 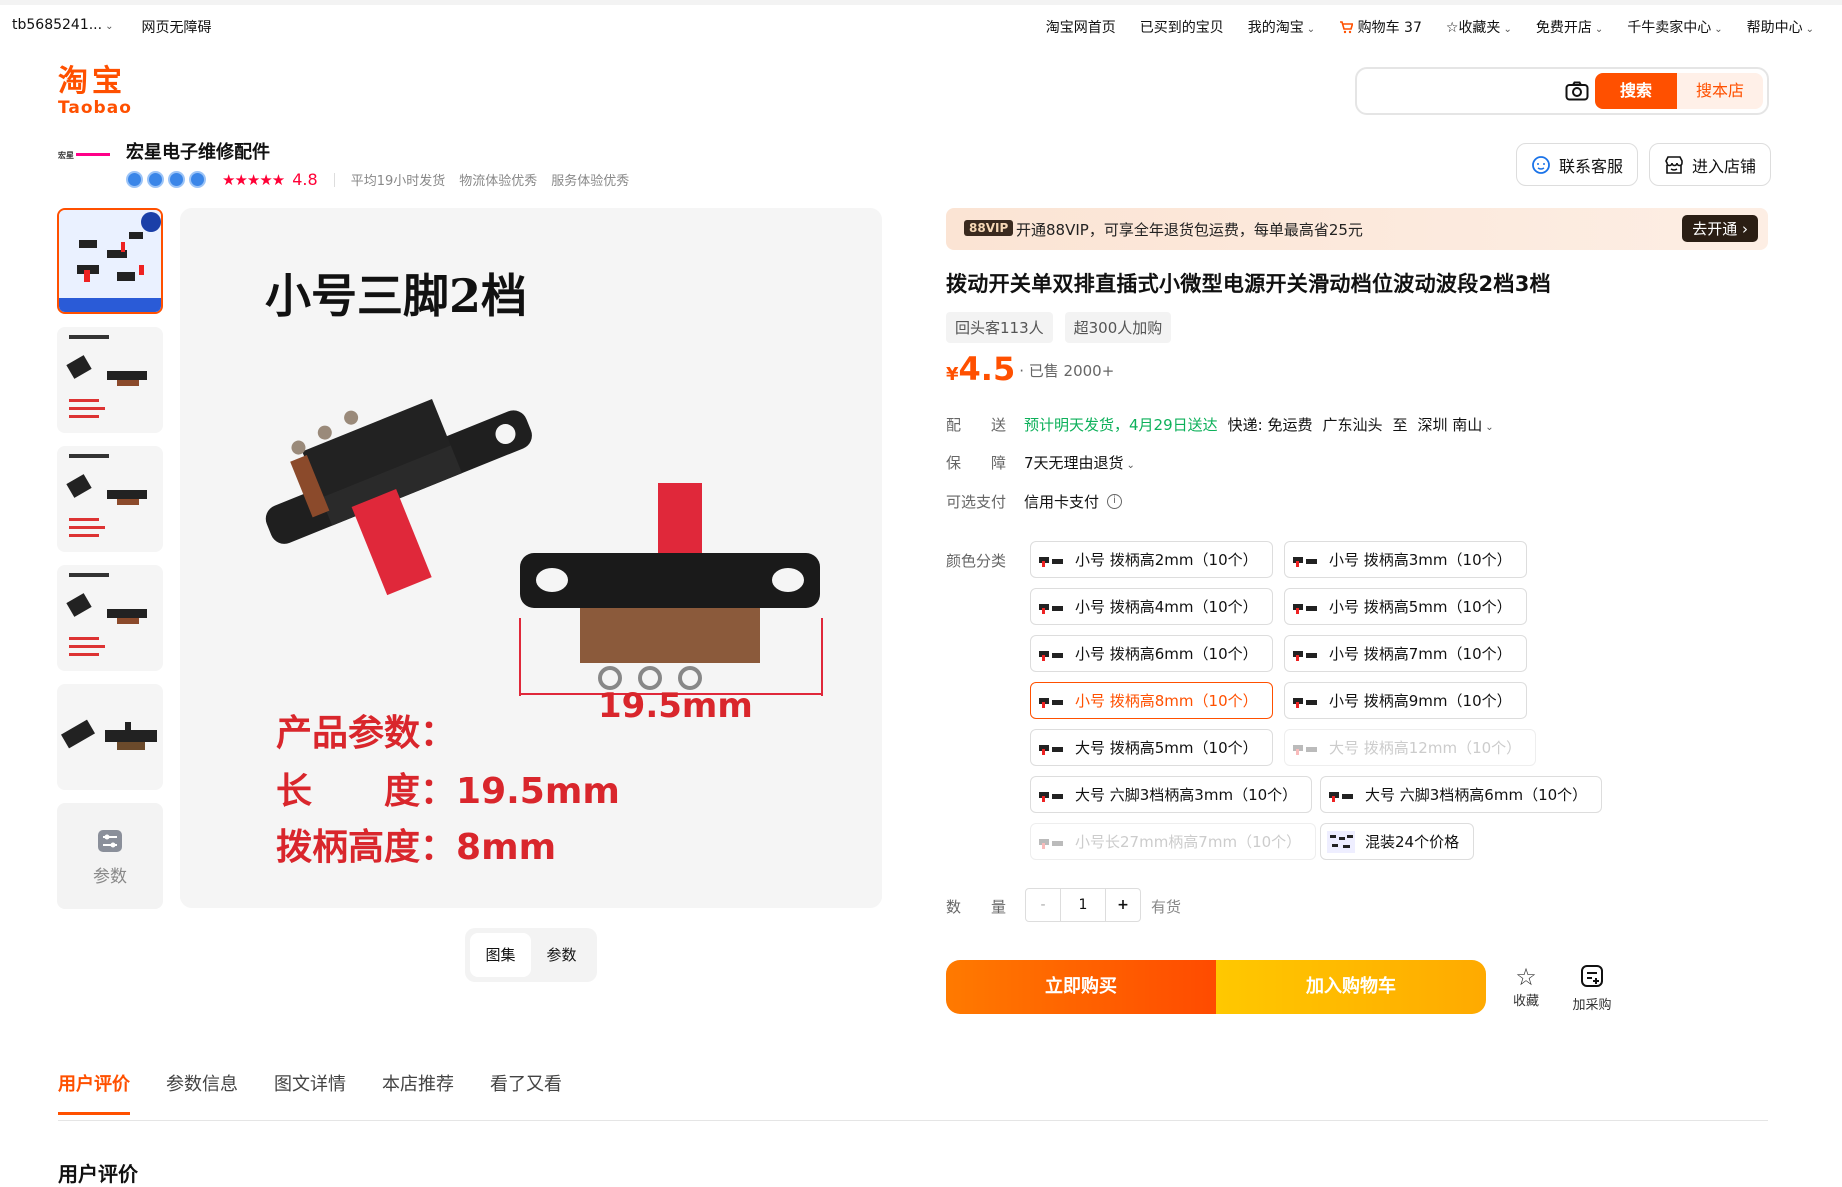 I want to click on enter-shop-button: 进入店铺, so click(x=1710, y=164).